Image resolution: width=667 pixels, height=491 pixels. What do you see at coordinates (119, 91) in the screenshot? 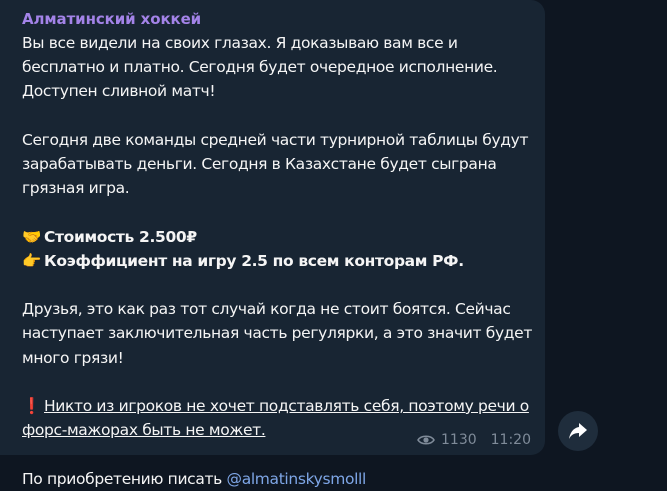
I see `text-line: Доступен сливной матч!` at bounding box center [119, 91].